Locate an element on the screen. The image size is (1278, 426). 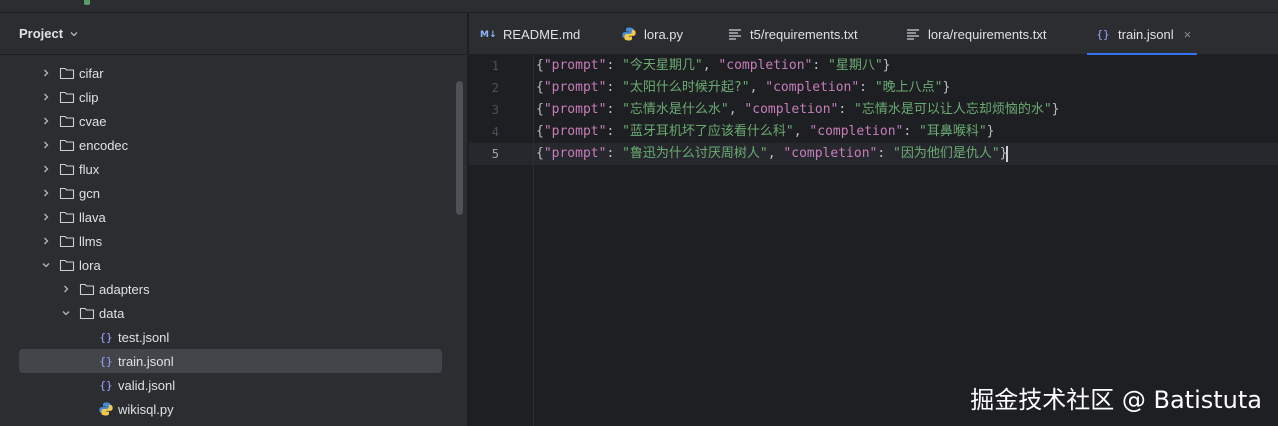
tree-item-label: adapters is located at coordinates (124, 289).